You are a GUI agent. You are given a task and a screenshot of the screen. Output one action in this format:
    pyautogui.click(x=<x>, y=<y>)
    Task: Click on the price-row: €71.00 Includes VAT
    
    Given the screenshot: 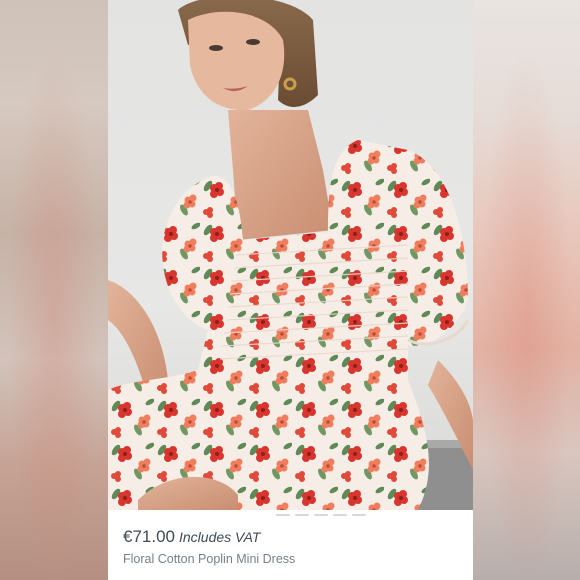 What is the action you would take?
    pyautogui.click(x=191, y=537)
    